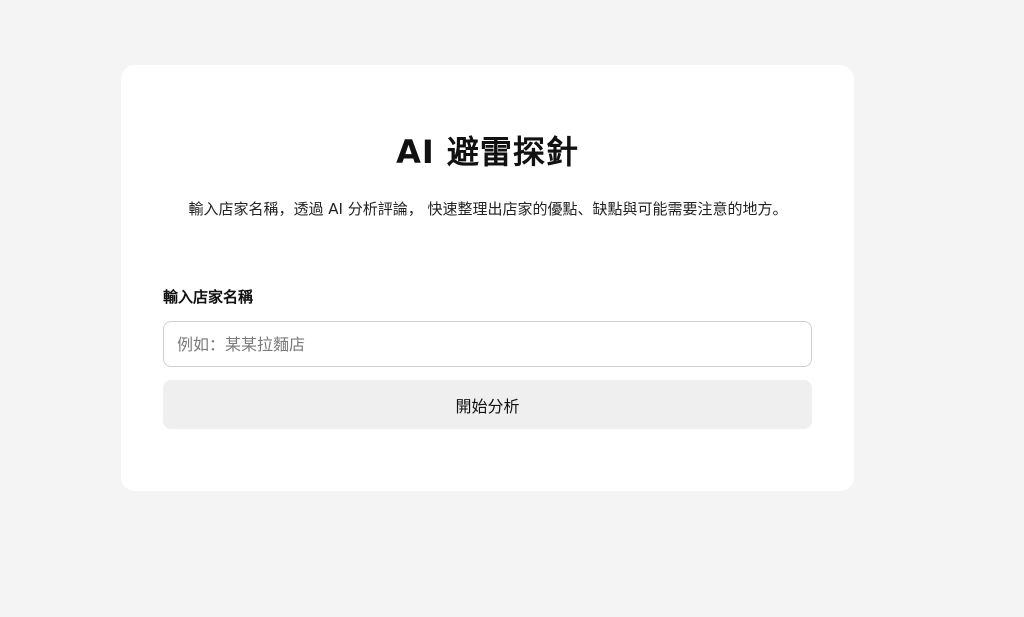  Describe the element at coordinates (487, 152) in the screenshot. I see `page-title: AI 避雷探針` at that location.